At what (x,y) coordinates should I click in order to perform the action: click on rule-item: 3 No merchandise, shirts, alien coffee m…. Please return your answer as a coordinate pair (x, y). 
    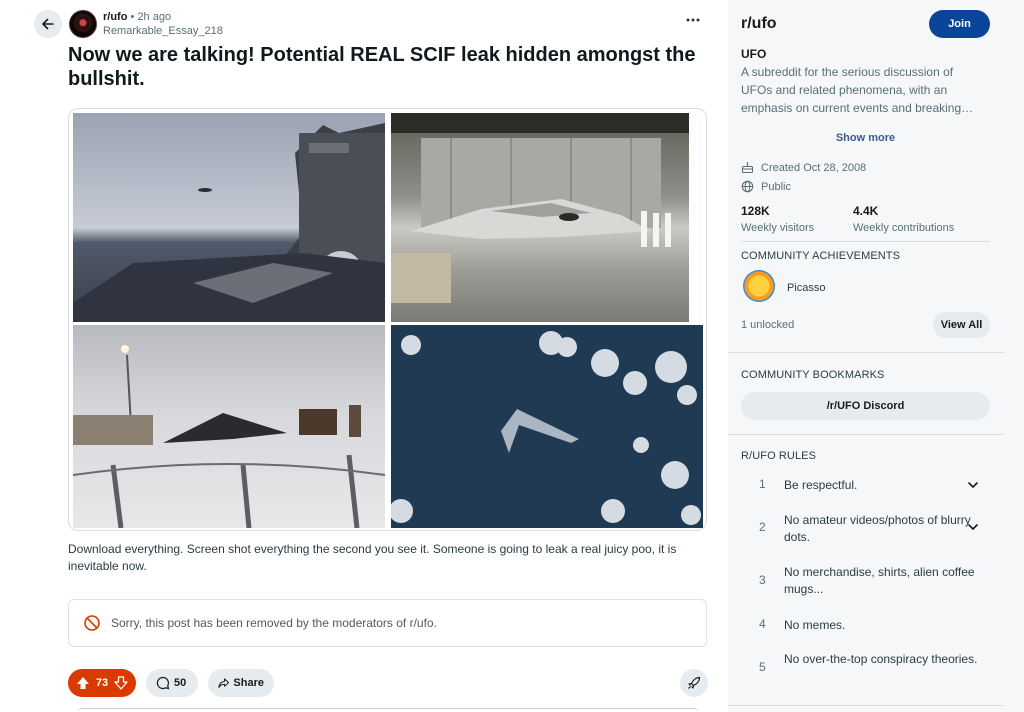
    Looking at the image, I should click on (865, 581).